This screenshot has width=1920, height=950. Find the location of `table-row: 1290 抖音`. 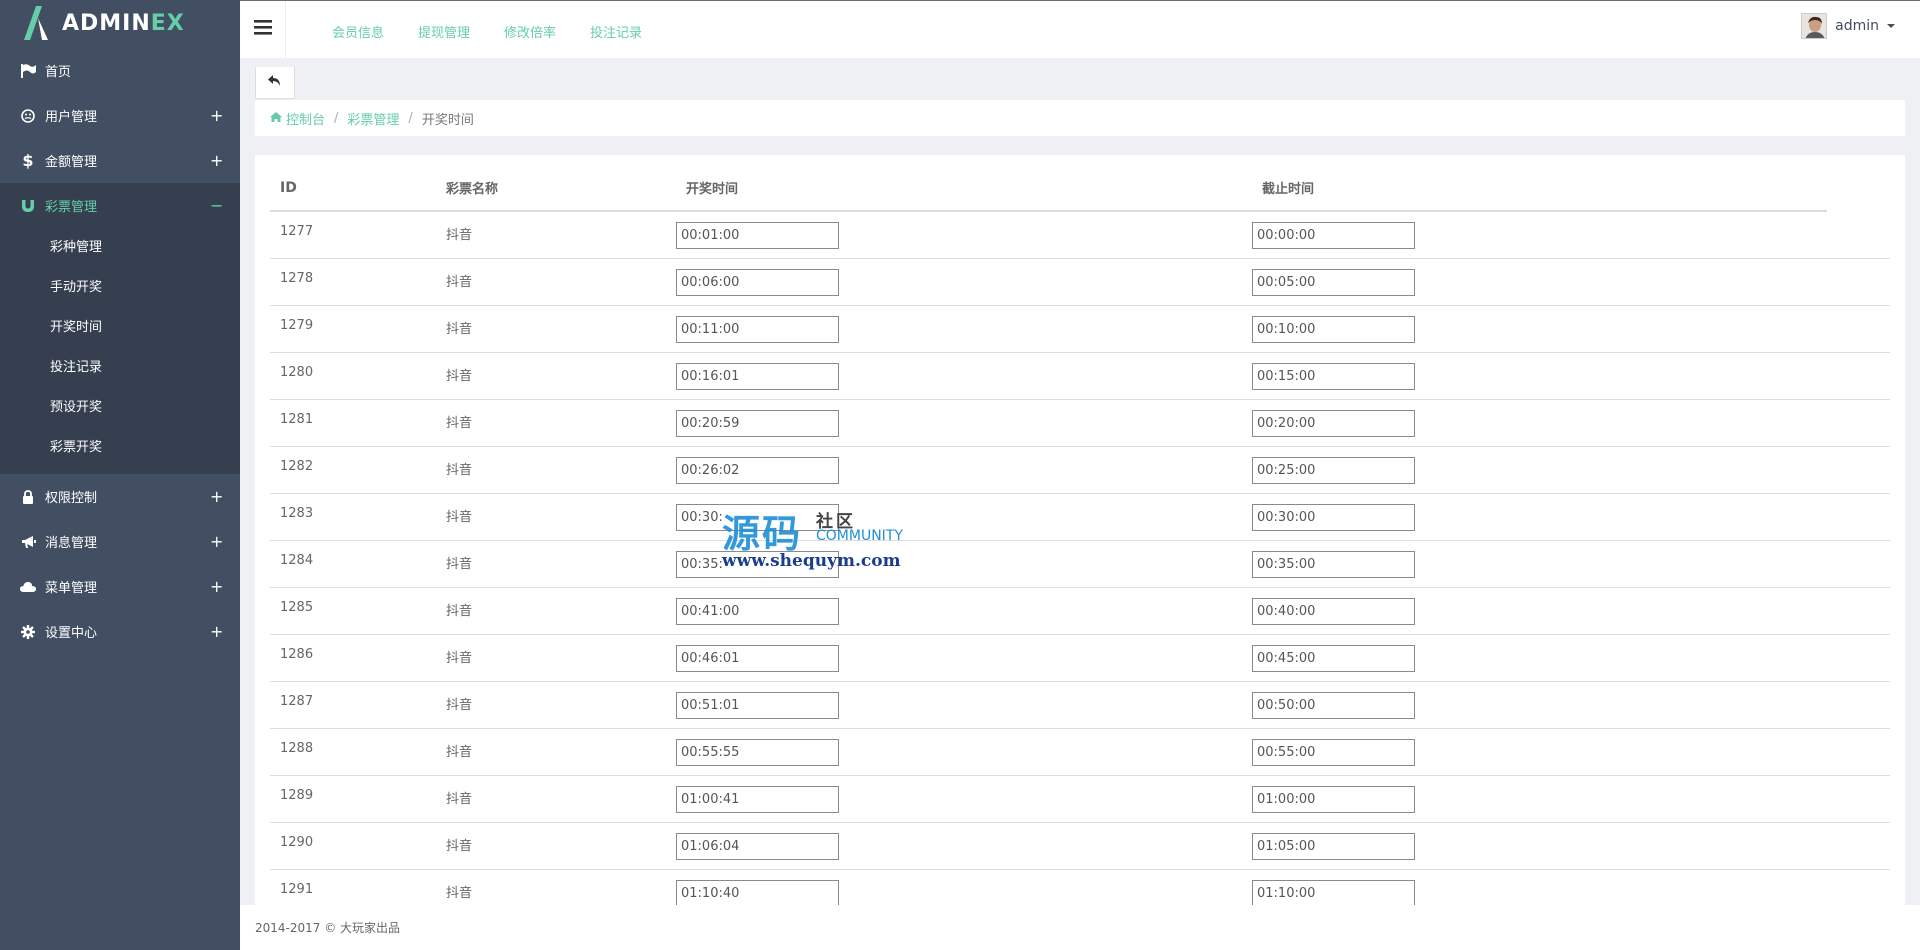

table-row: 1290 抖音 is located at coordinates (1080, 845).